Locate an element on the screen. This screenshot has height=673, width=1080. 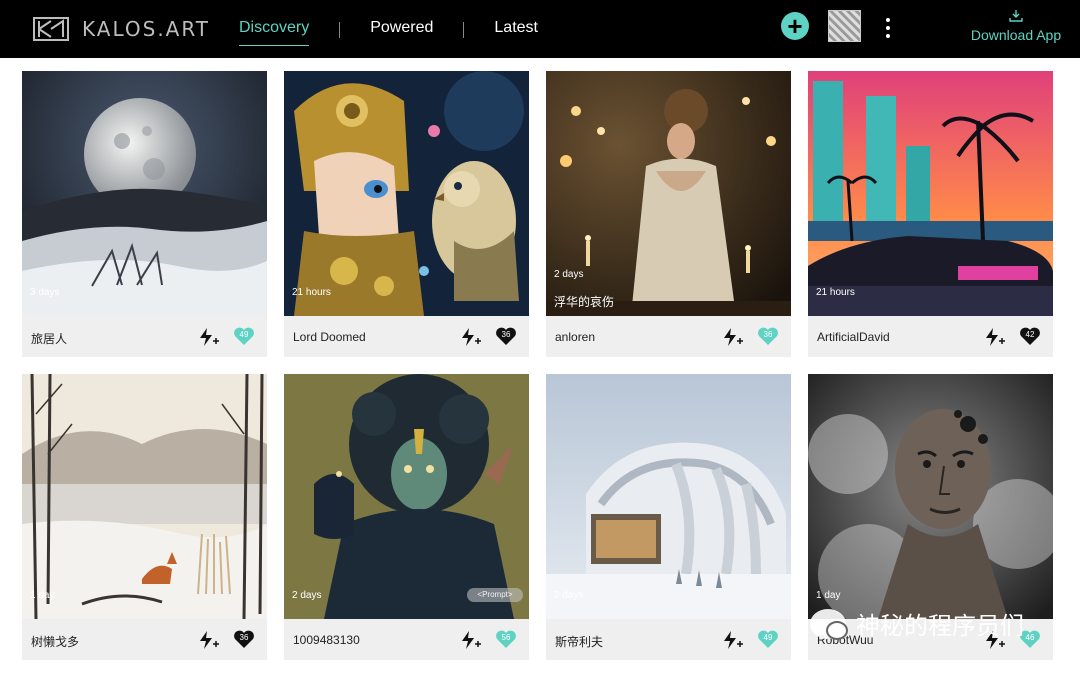
artwork-card: 3 days 旅居人 49 is located at coordinates (144, 214).